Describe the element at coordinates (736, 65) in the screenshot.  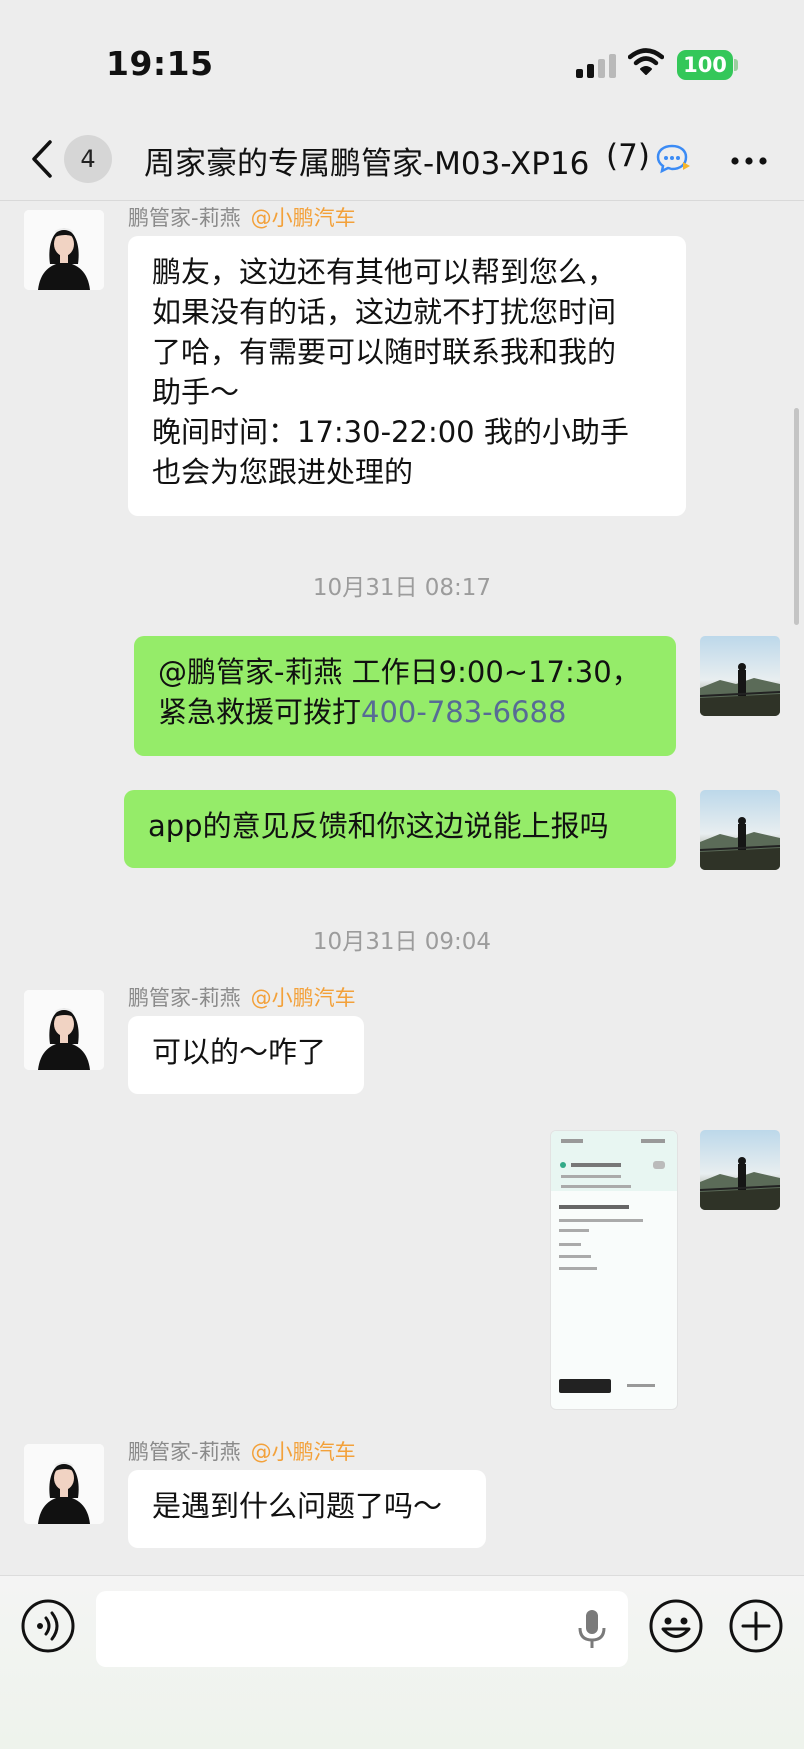
I see `battery-tip` at that location.